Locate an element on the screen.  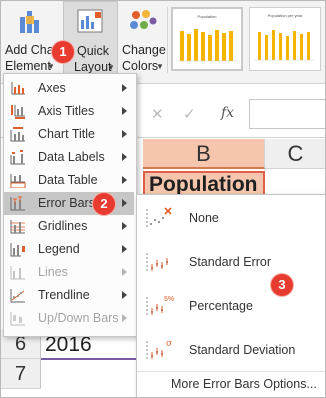
menu-item-data-labels: Data Labels is located at coordinates (69, 157).